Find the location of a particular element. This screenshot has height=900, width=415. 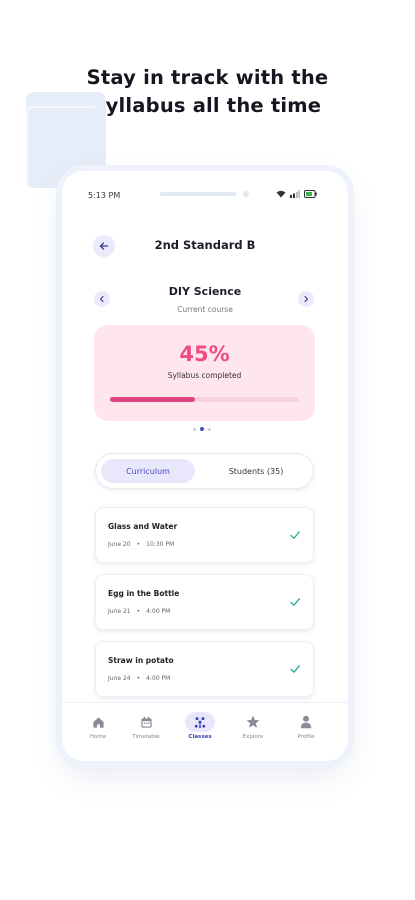

nav-item-classes: Classes is located at coordinates (200, 725).